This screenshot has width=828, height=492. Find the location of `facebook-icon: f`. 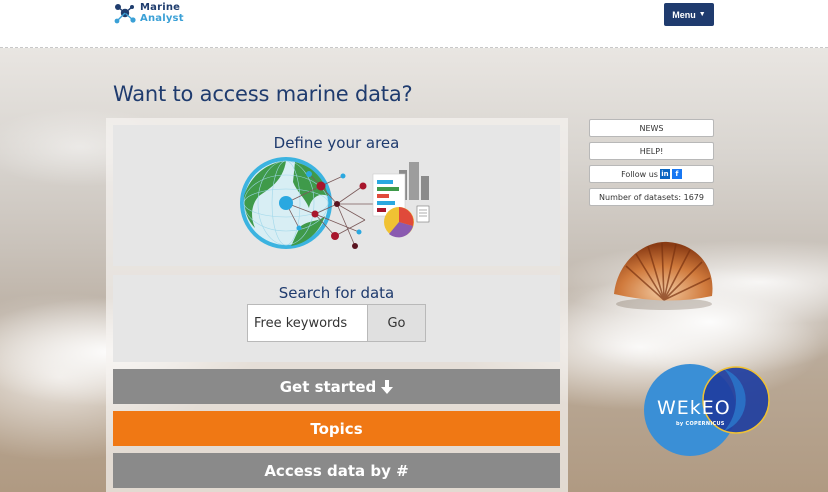

facebook-icon: f is located at coordinates (676, 174).